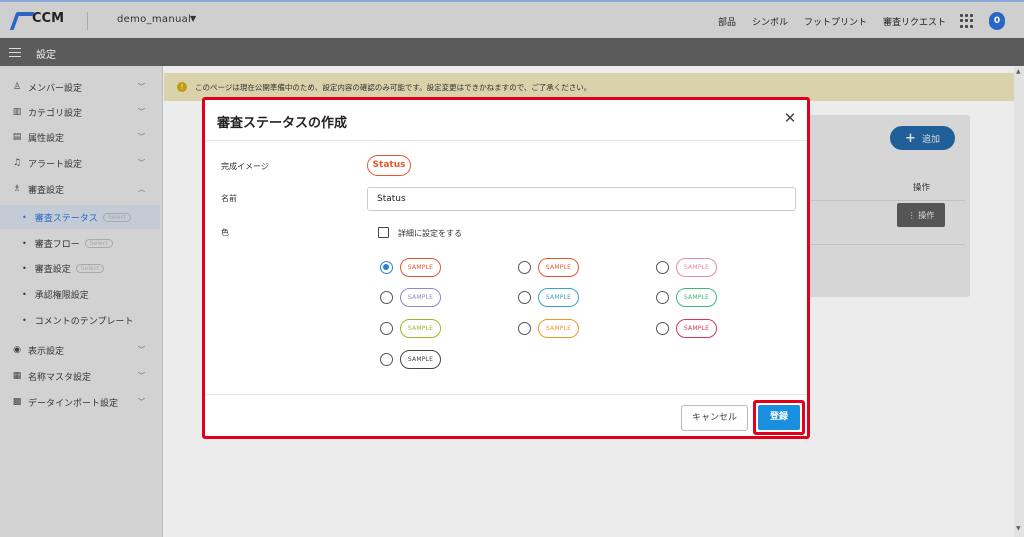  I want to click on nav-parts: 部品, so click(727, 21).